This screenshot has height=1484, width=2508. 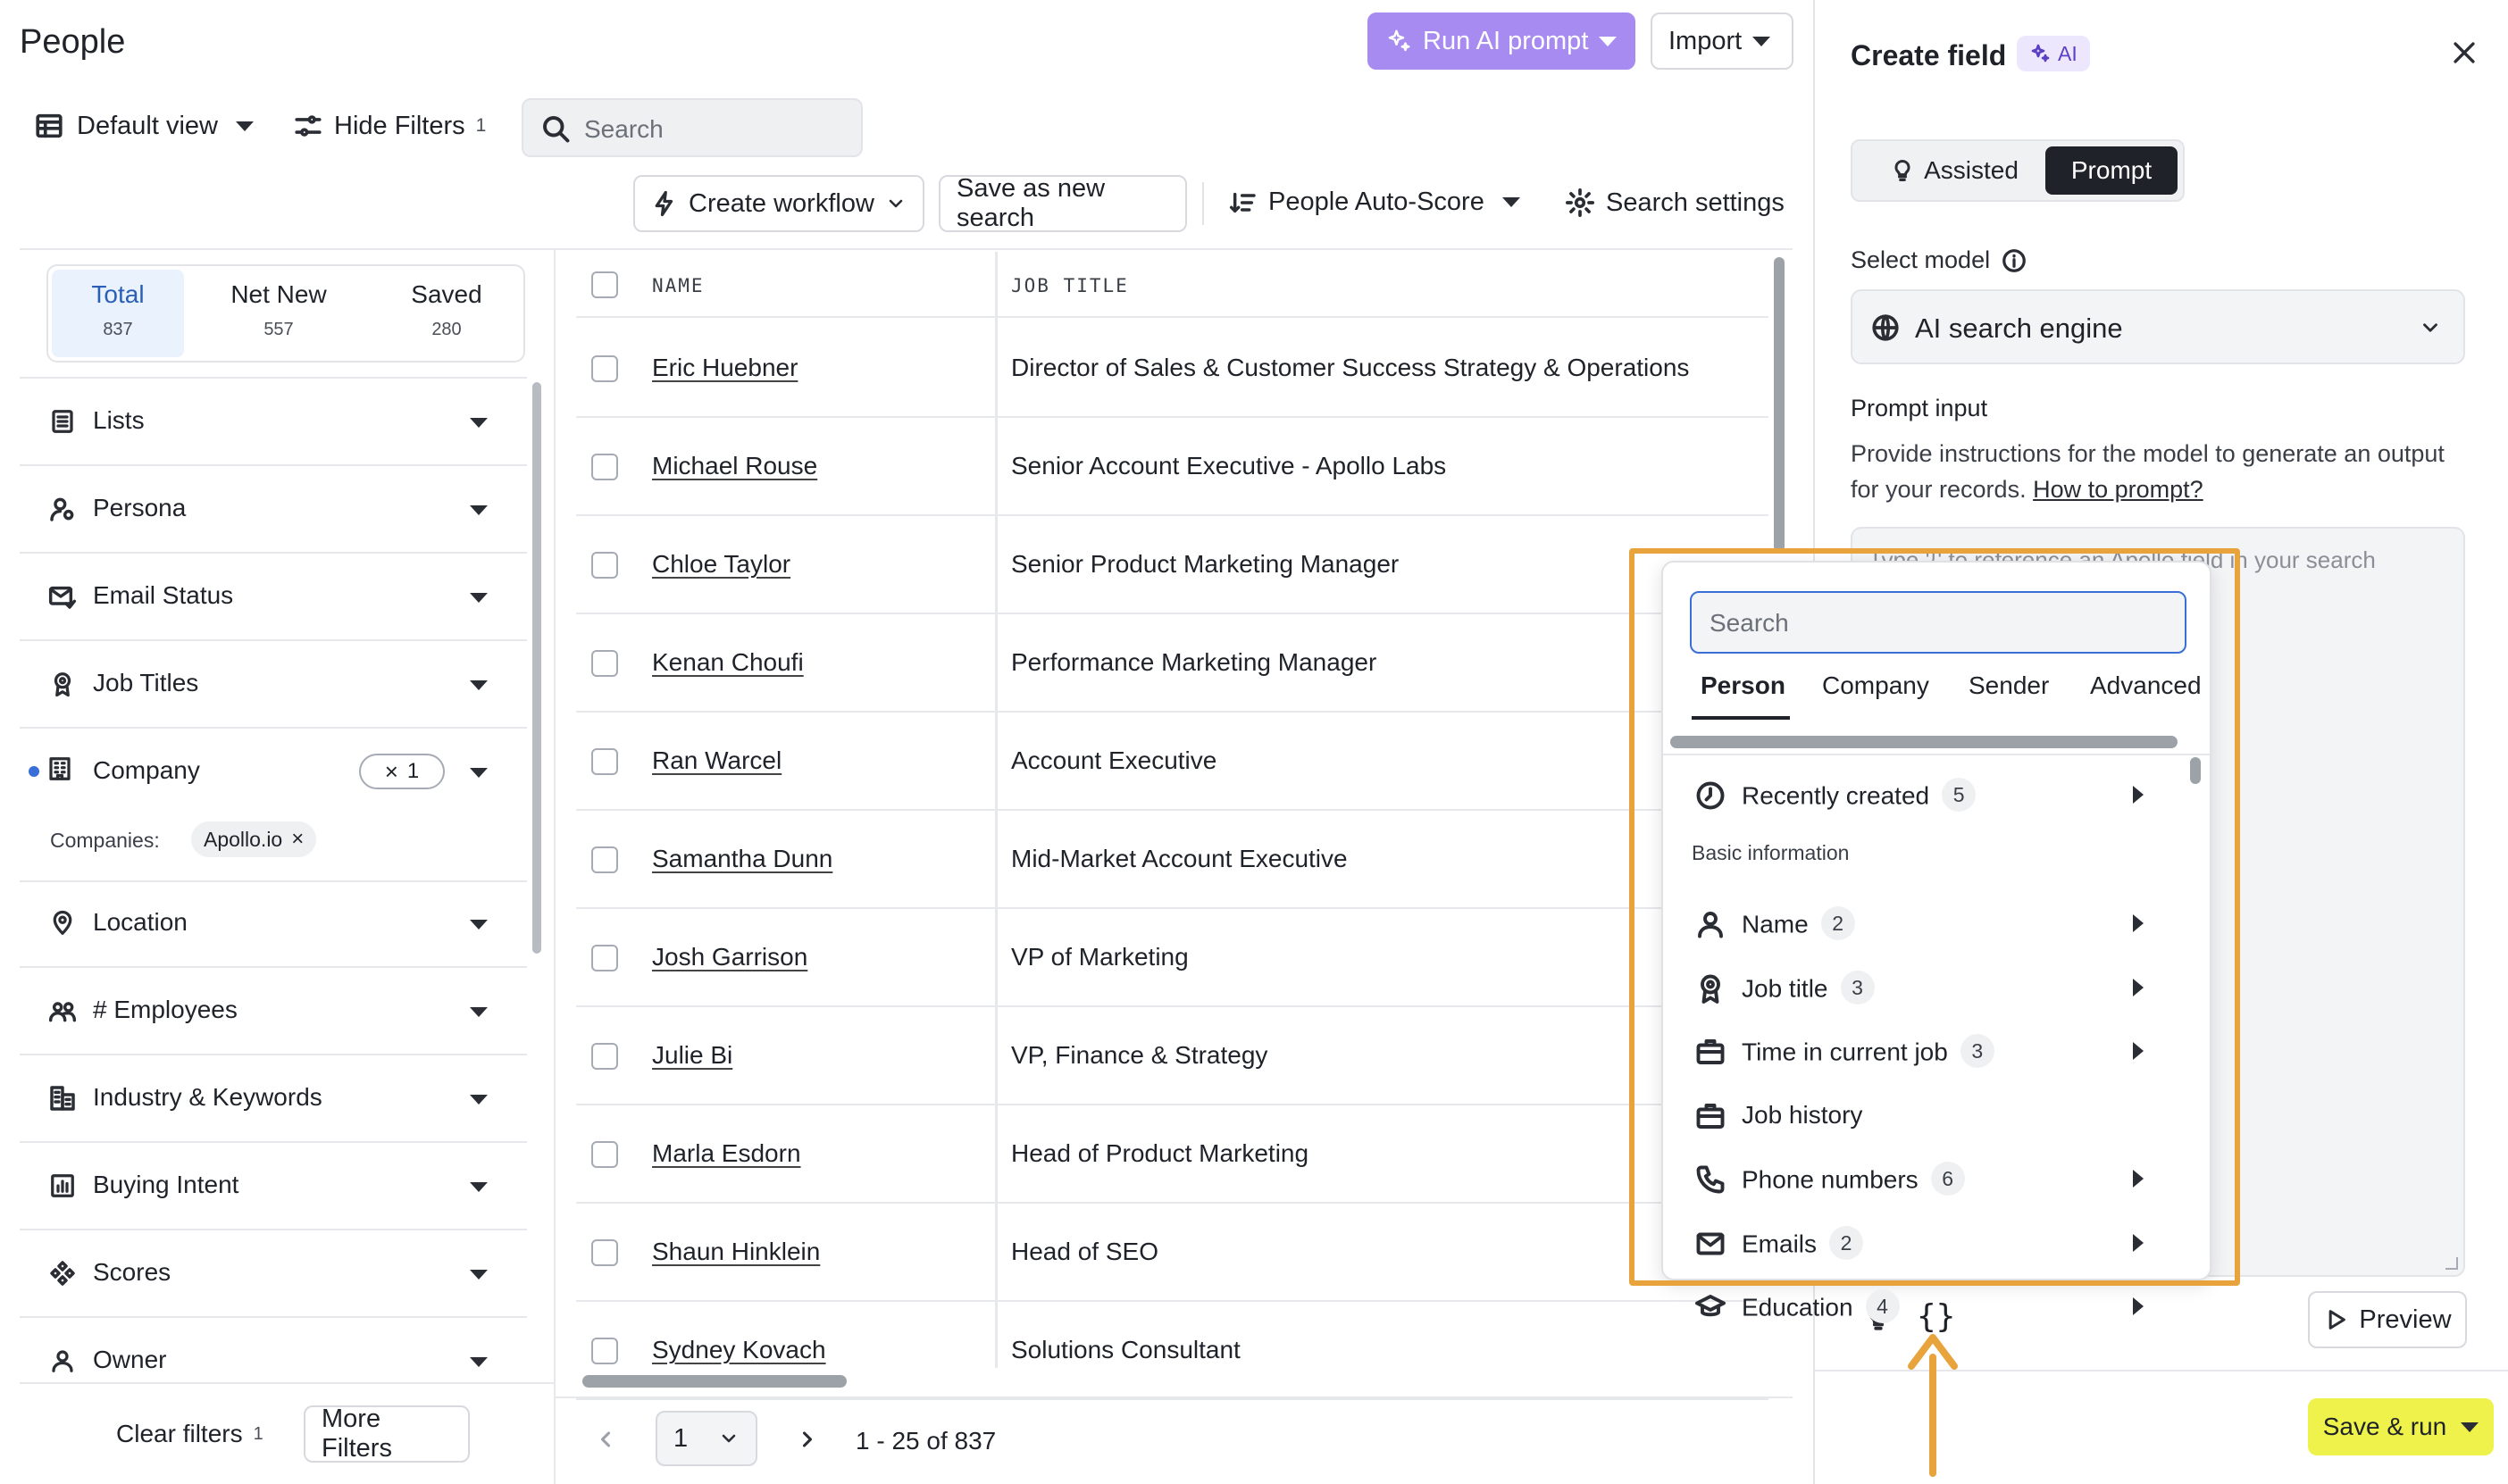 What do you see at coordinates (739, 1350) in the screenshot?
I see `person-name-link: Sydney Kovach` at bounding box center [739, 1350].